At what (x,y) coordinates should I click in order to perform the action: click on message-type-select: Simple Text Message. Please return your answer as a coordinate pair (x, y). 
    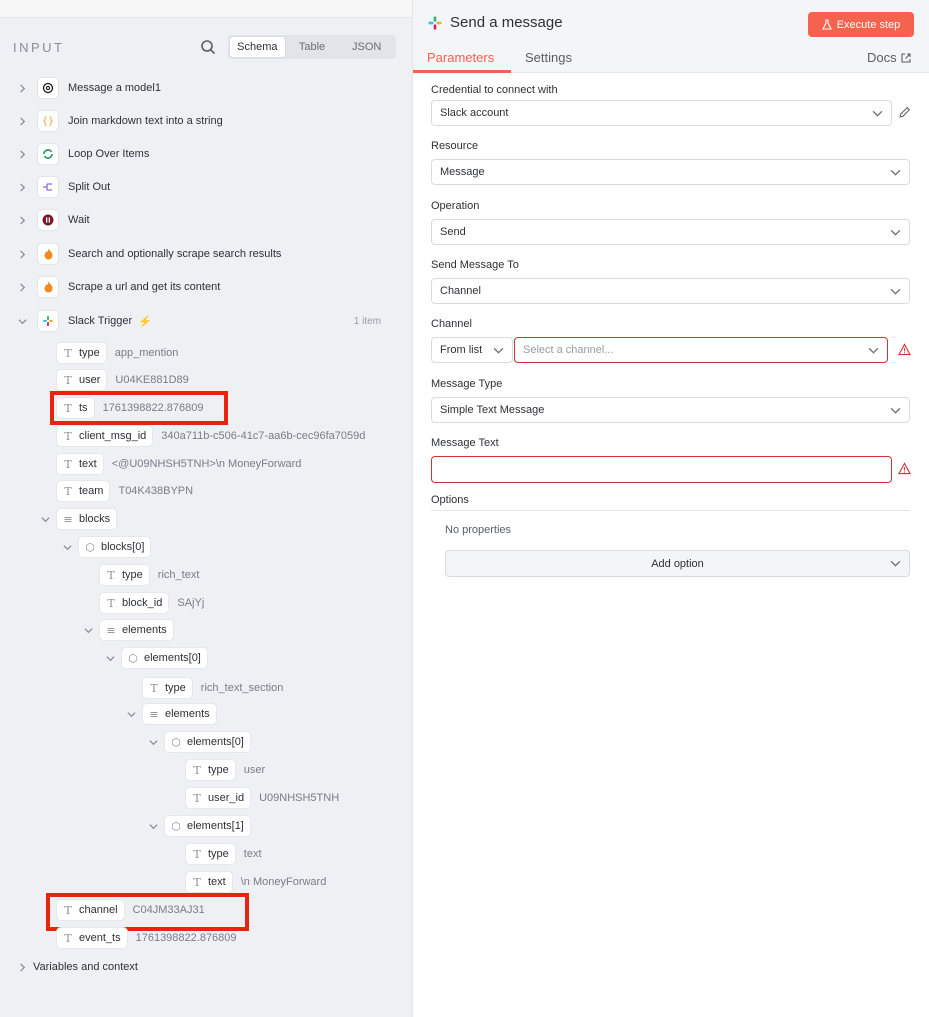
    Looking at the image, I should click on (670, 410).